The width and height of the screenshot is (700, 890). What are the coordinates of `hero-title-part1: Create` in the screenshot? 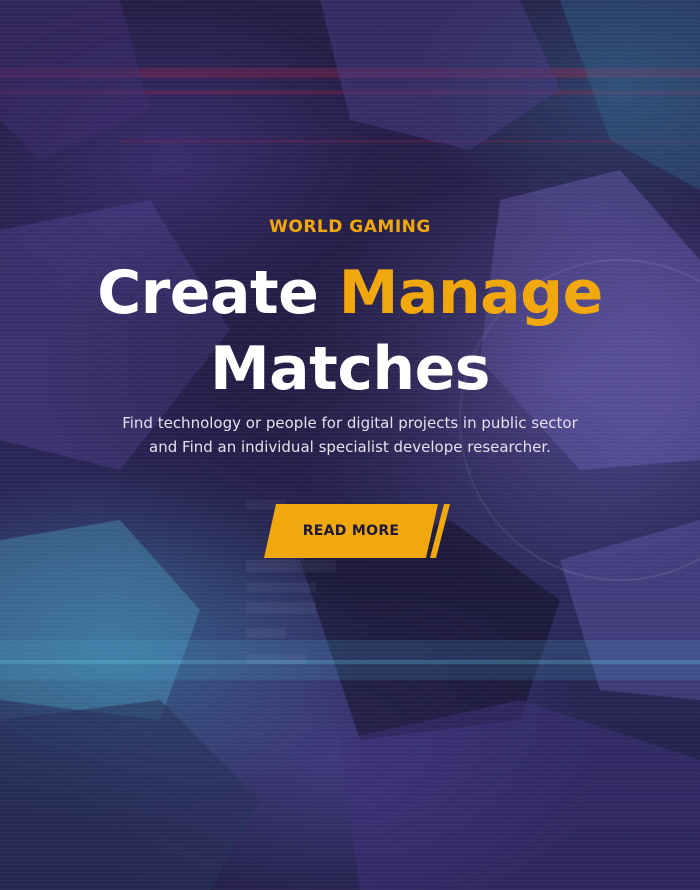 It's located at (218, 293).